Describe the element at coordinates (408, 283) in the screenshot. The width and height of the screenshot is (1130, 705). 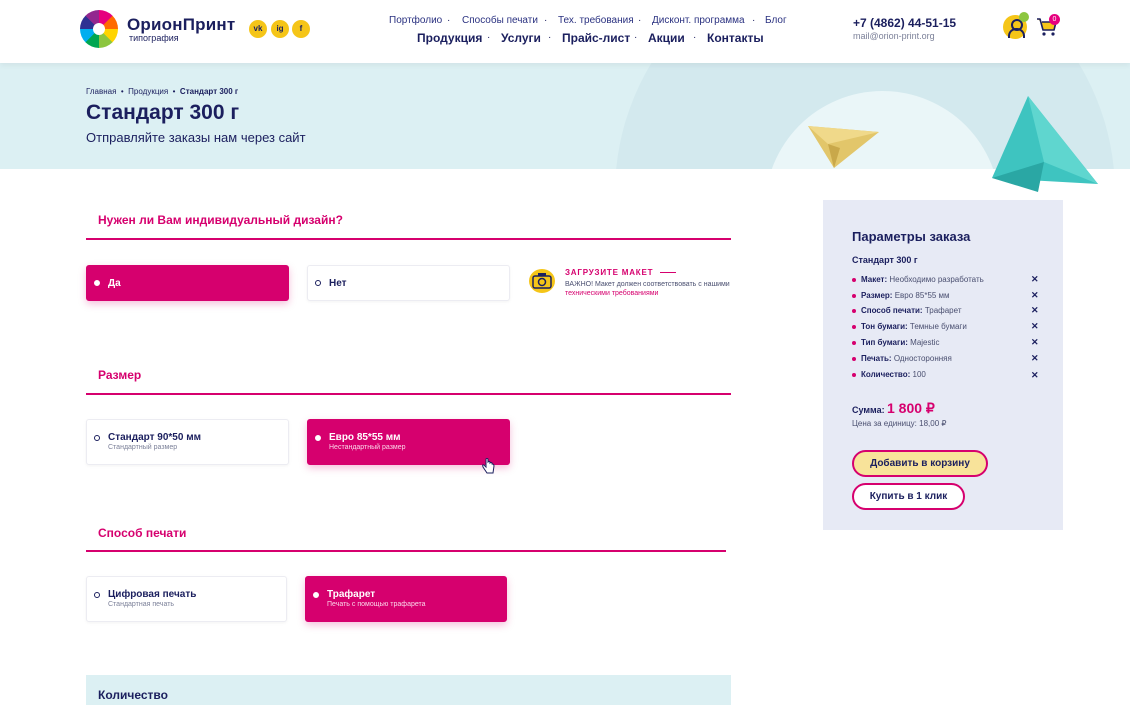
I see `design-option-no: Нет` at that location.